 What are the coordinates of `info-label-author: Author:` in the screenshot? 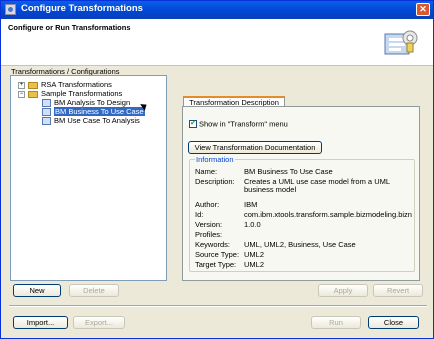 It's located at (207, 204).